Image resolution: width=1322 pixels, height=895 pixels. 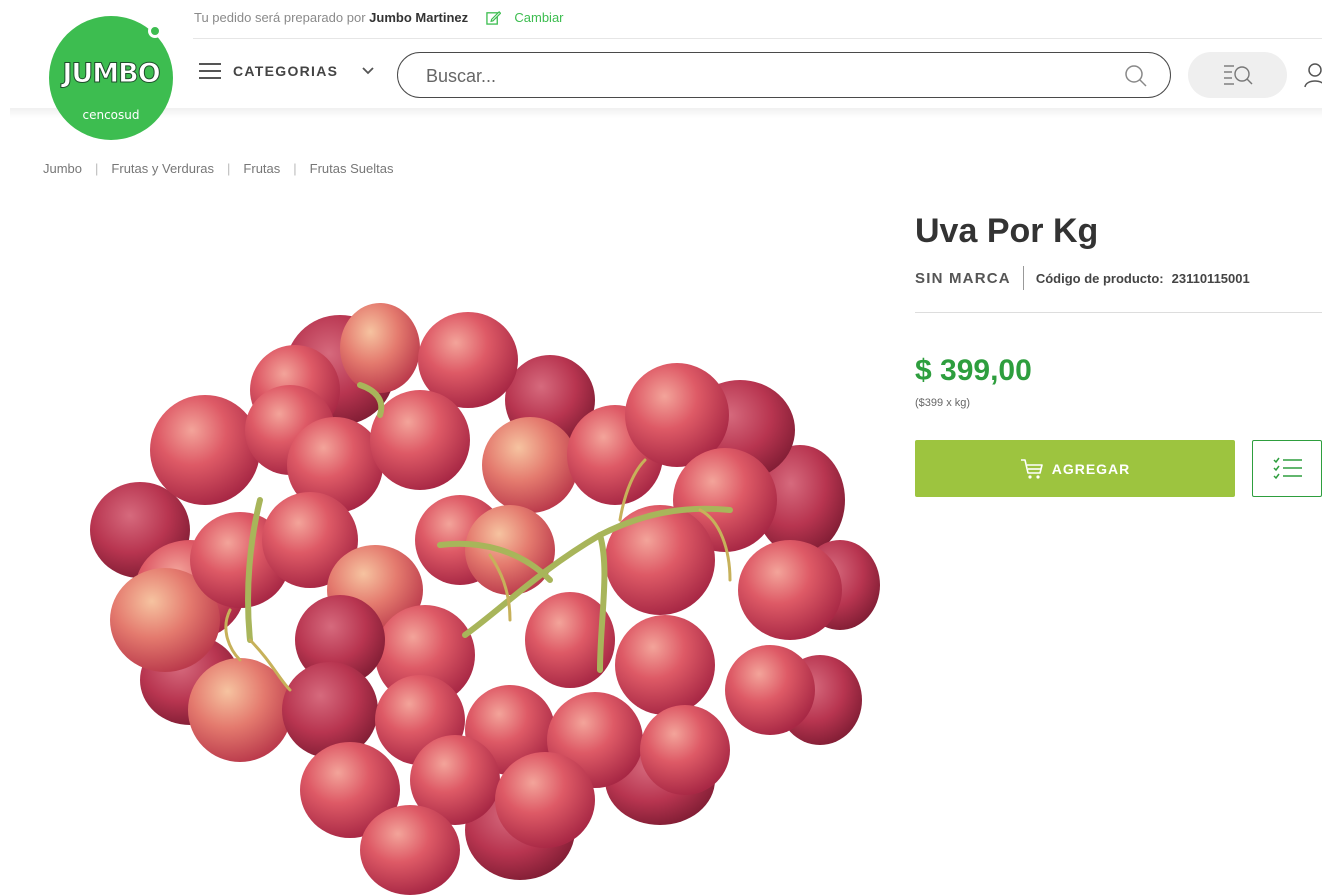 What do you see at coordinates (352, 168) in the screenshot?
I see `breadcrumb-item: Frutas Sueltas` at bounding box center [352, 168].